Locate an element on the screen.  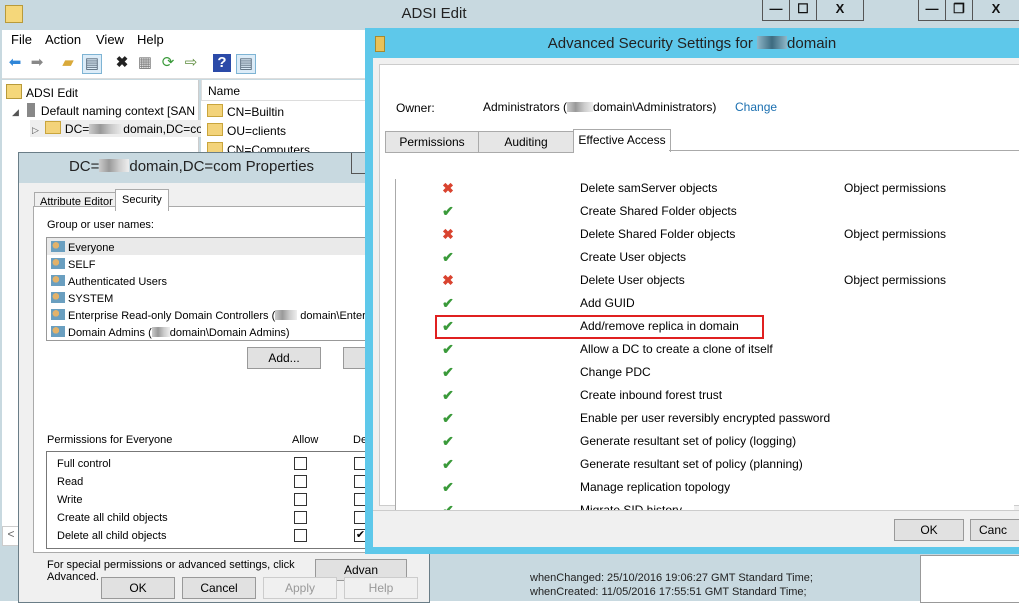
change-owner-link: Change is located at coordinates (756, 107).